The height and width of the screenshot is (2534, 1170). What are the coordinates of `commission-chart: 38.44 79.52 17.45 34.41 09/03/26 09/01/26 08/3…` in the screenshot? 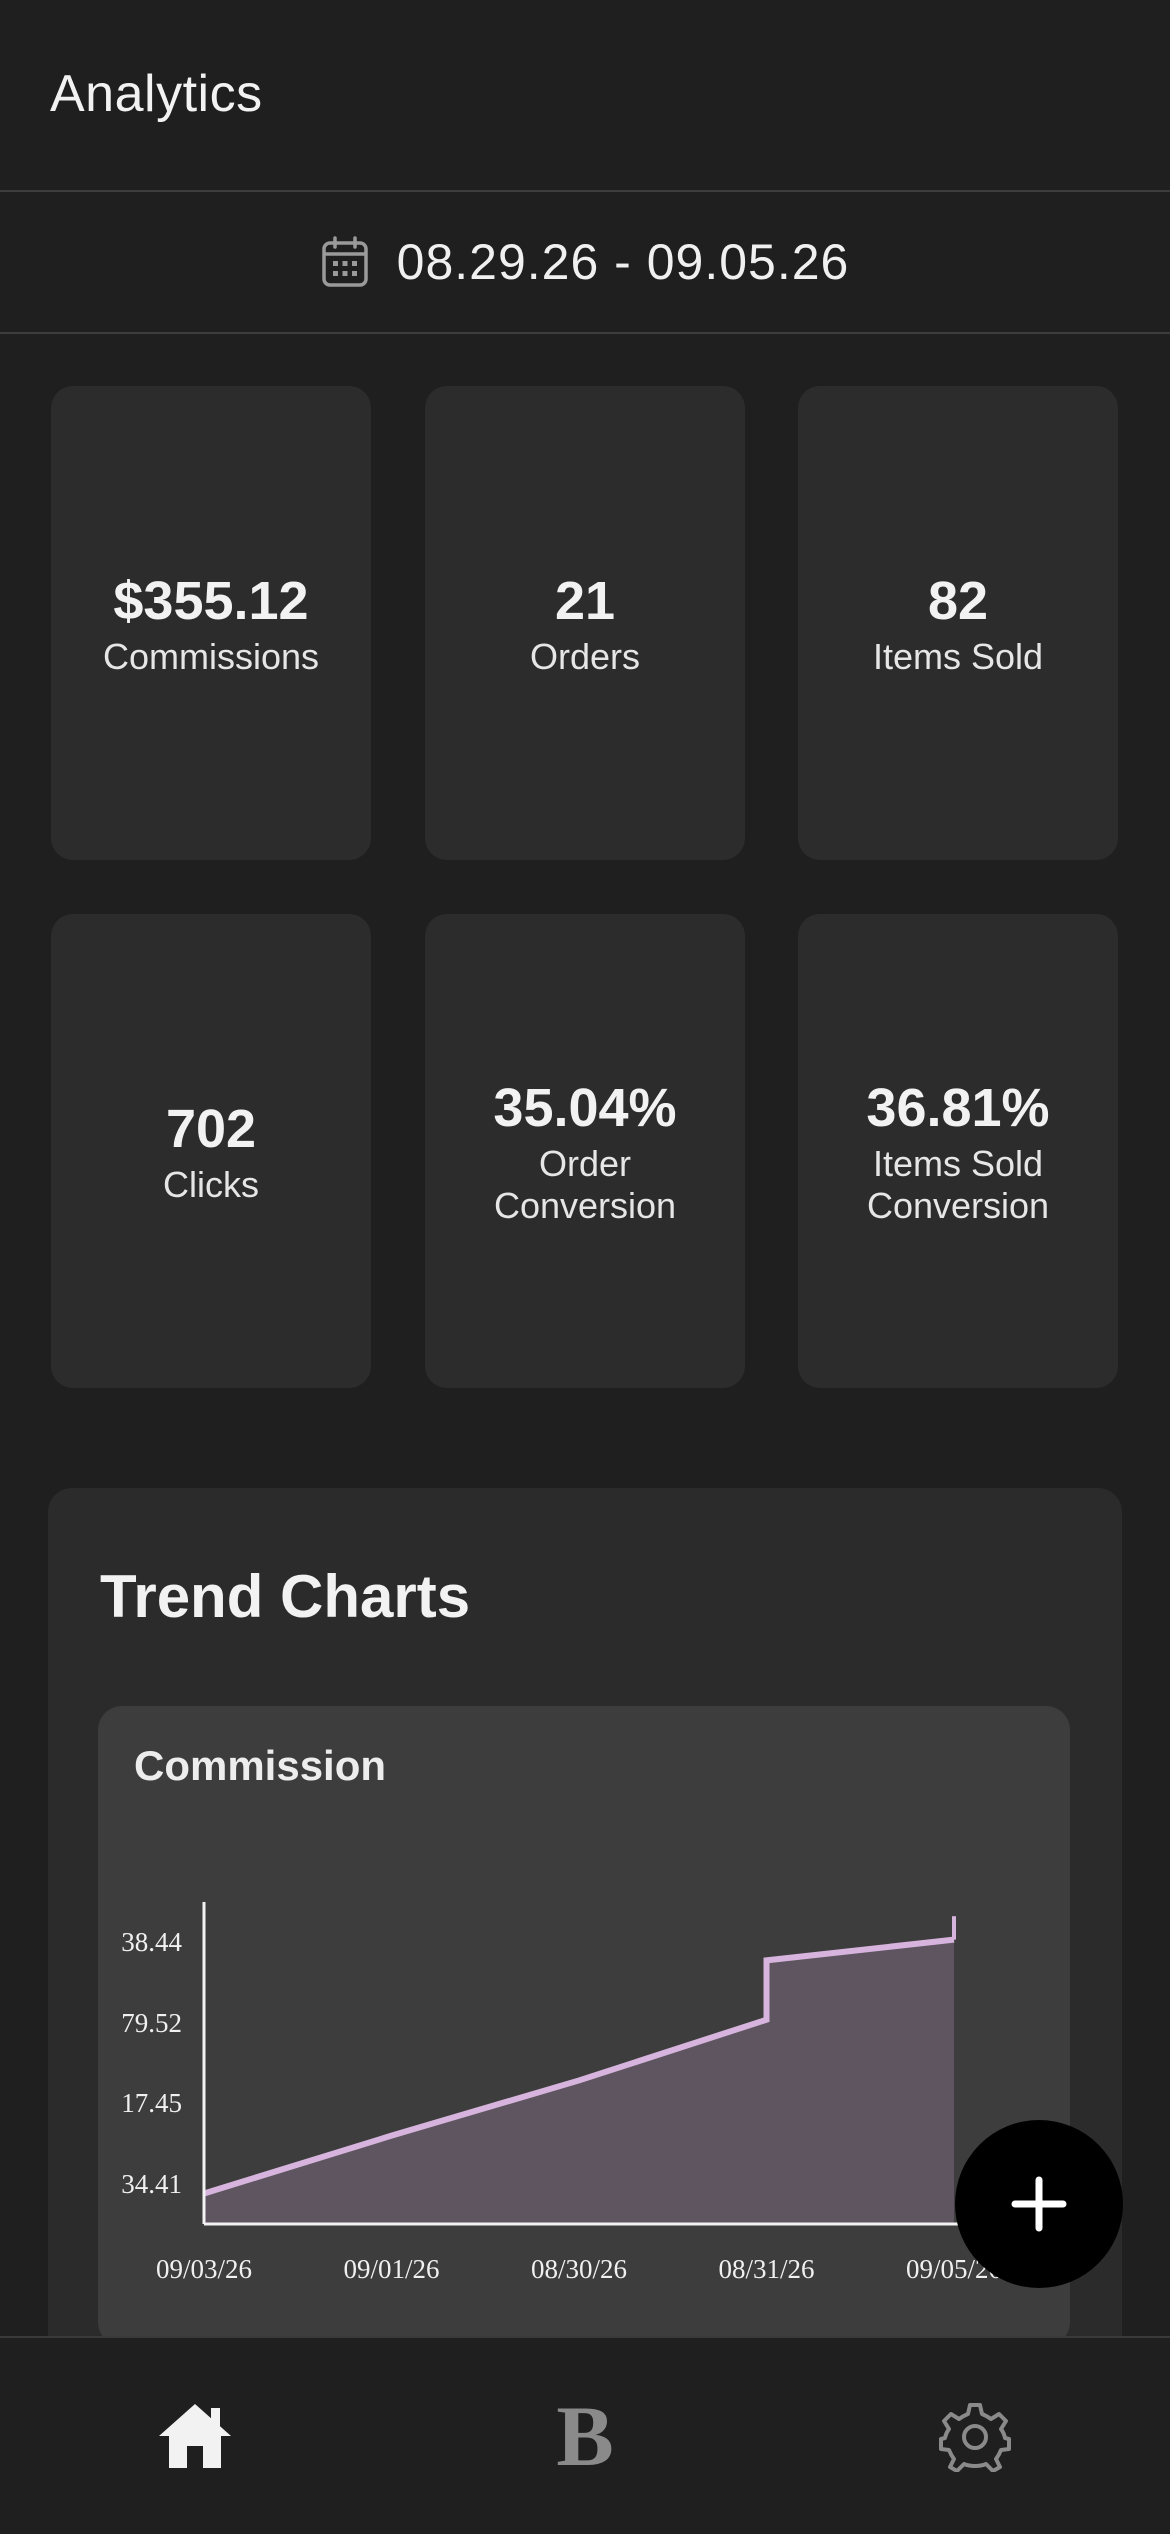 It's located at (561, 2093).